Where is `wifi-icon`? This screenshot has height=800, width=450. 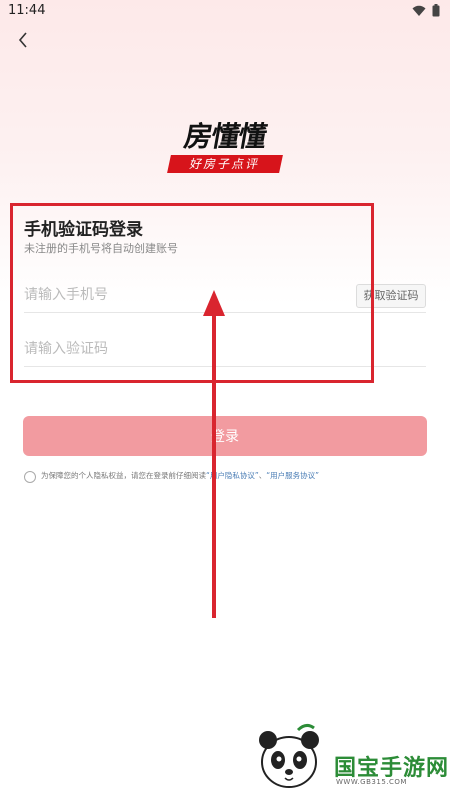 wifi-icon is located at coordinates (419, 10).